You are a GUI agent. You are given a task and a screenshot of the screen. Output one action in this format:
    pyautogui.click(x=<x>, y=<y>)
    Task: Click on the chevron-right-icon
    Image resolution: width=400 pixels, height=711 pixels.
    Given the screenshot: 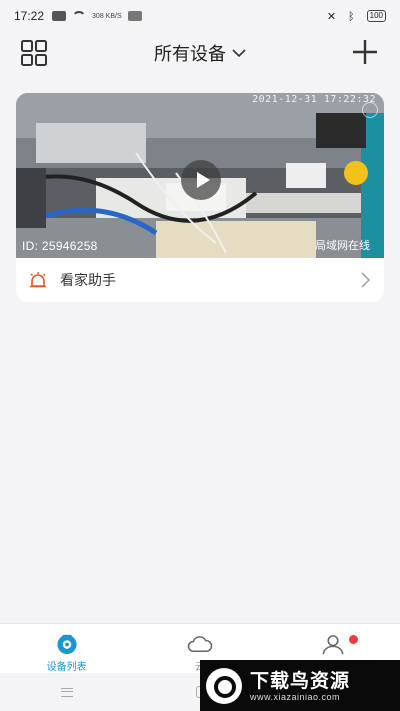 What is the action you would take?
    pyautogui.click(x=365, y=280)
    